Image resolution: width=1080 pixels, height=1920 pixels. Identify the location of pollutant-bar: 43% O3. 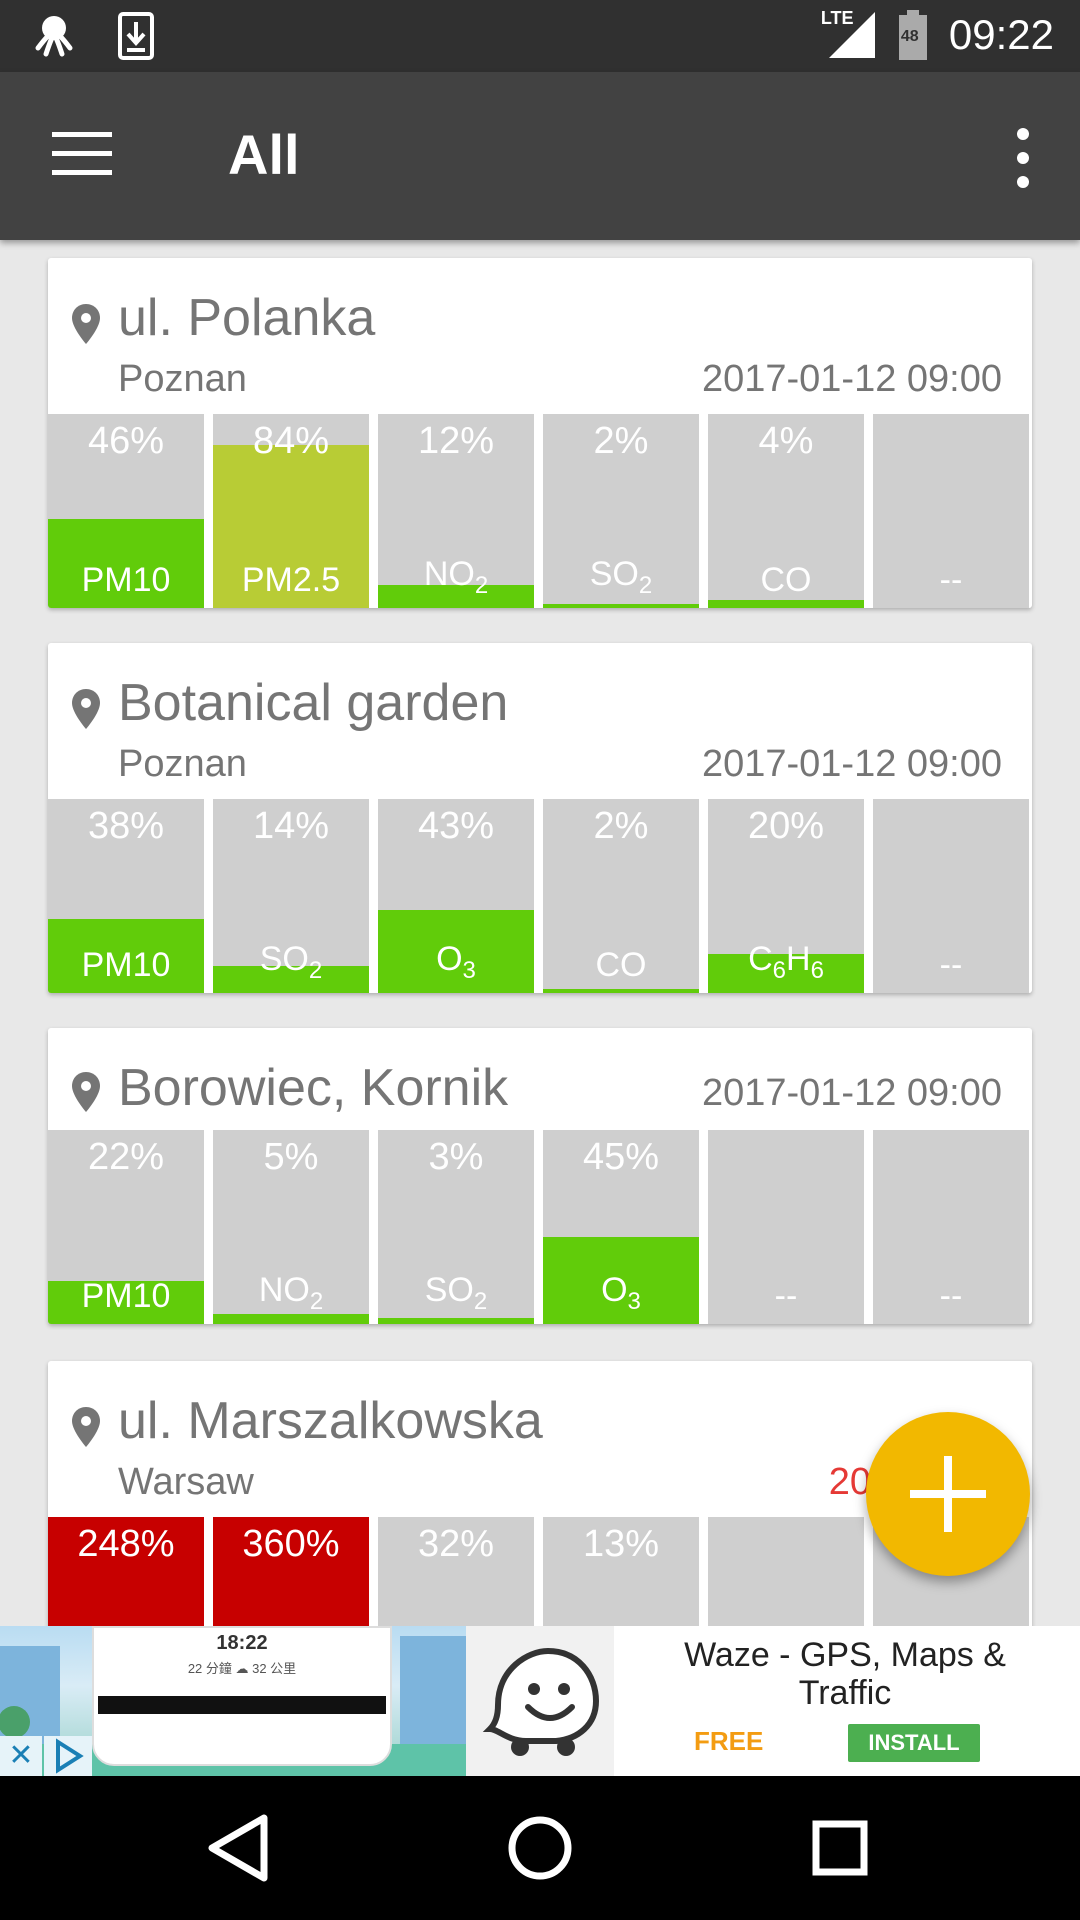
(456, 896).